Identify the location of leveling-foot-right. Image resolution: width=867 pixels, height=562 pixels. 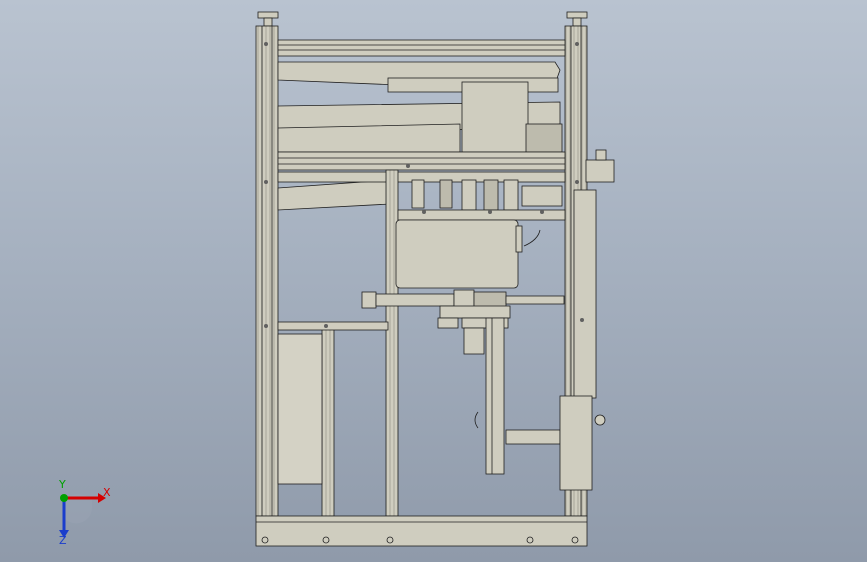
(577, 19).